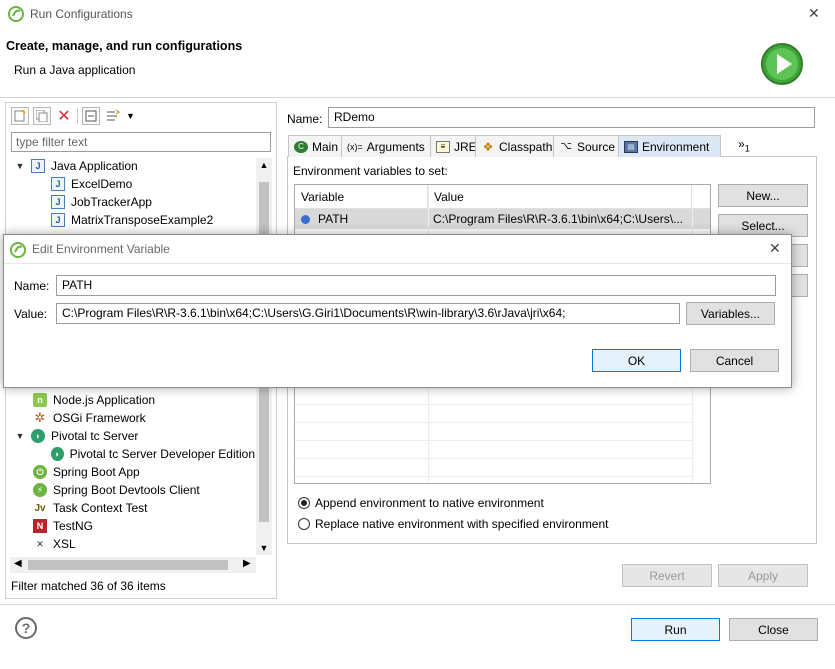 The image size is (835, 669). What do you see at coordinates (40, 417) in the screenshot?
I see `osgi-icon: ✲` at bounding box center [40, 417].